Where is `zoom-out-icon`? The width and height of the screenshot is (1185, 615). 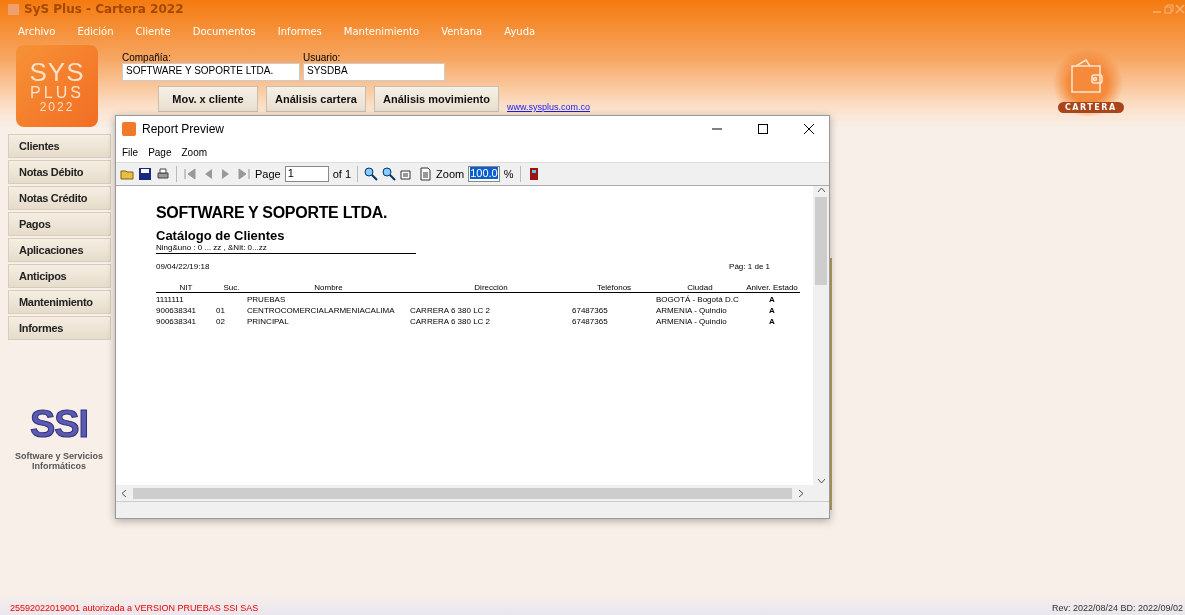 zoom-out-icon is located at coordinates (389, 174).